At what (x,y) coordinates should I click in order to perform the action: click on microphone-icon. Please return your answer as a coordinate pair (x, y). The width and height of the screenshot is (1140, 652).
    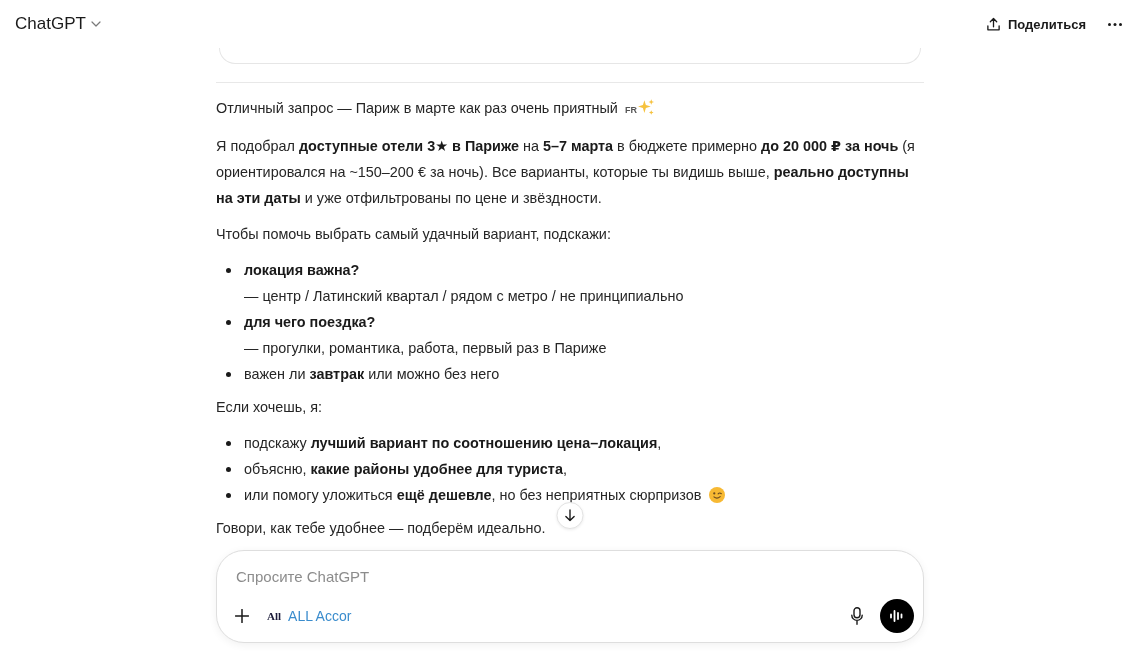
    Looking at the image, I should click on (857, 616).